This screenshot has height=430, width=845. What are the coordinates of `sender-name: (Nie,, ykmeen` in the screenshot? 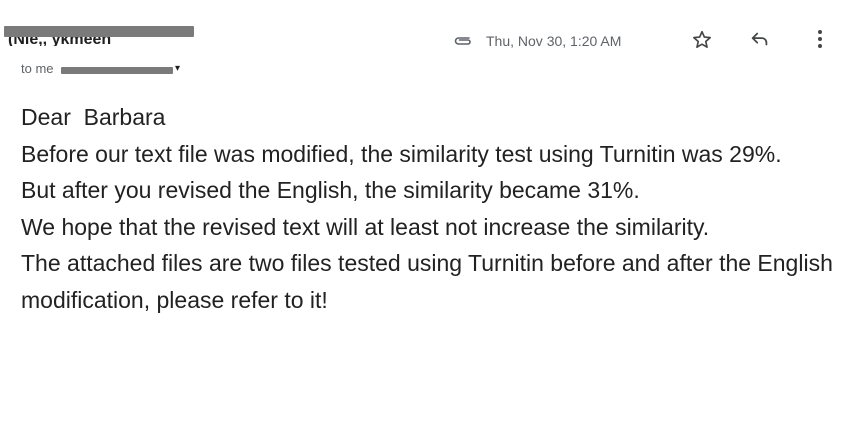 It's located at (99, 36).